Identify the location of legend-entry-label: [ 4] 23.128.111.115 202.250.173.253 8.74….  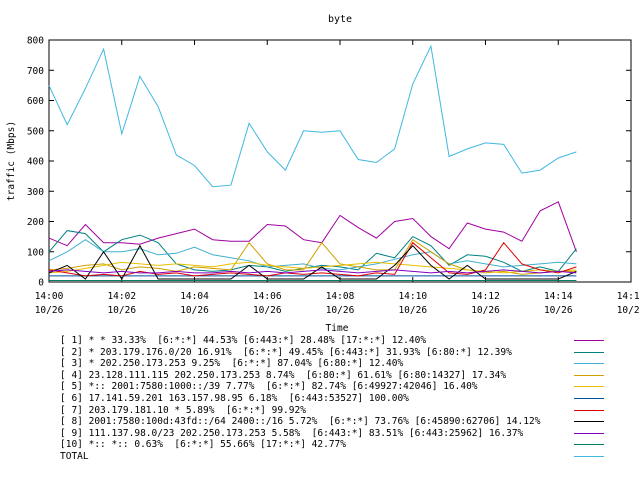
(283, 375).